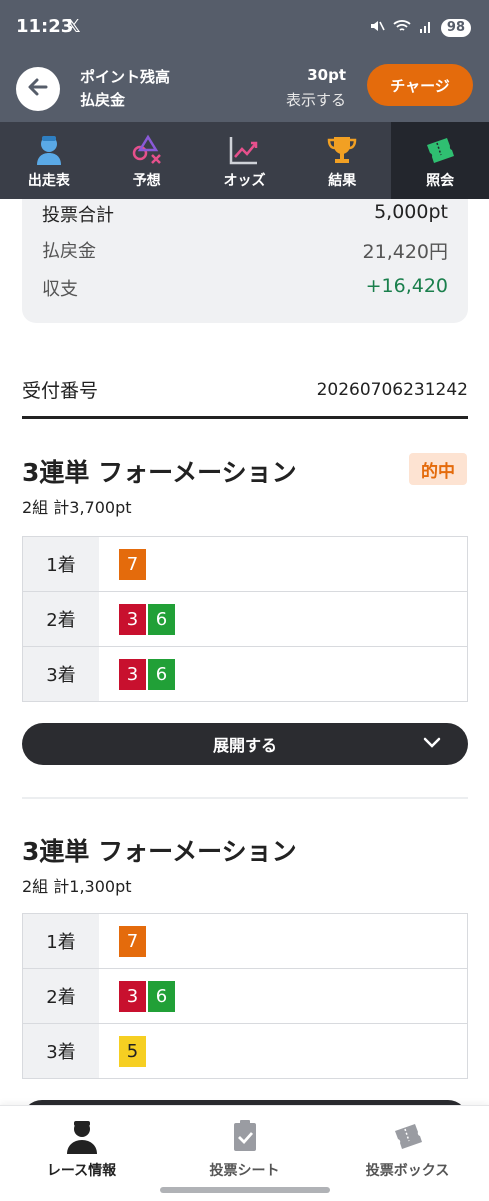 The width and height of the screenshot is (489, 1201). I want to click on race-tab-nav: 出走表 予想 オッズ 結果 照会, so click(244, 160).